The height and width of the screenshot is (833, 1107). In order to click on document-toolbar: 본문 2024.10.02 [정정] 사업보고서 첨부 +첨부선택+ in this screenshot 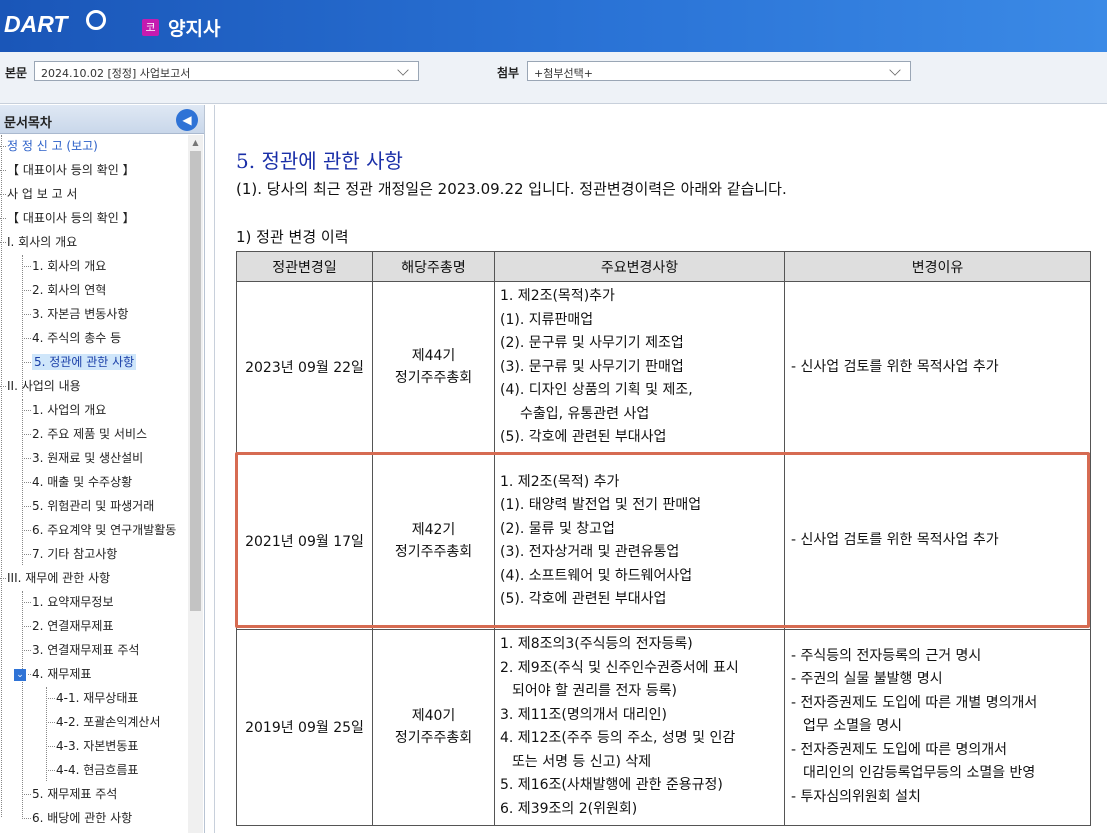, I will do `click(553, 78)`.